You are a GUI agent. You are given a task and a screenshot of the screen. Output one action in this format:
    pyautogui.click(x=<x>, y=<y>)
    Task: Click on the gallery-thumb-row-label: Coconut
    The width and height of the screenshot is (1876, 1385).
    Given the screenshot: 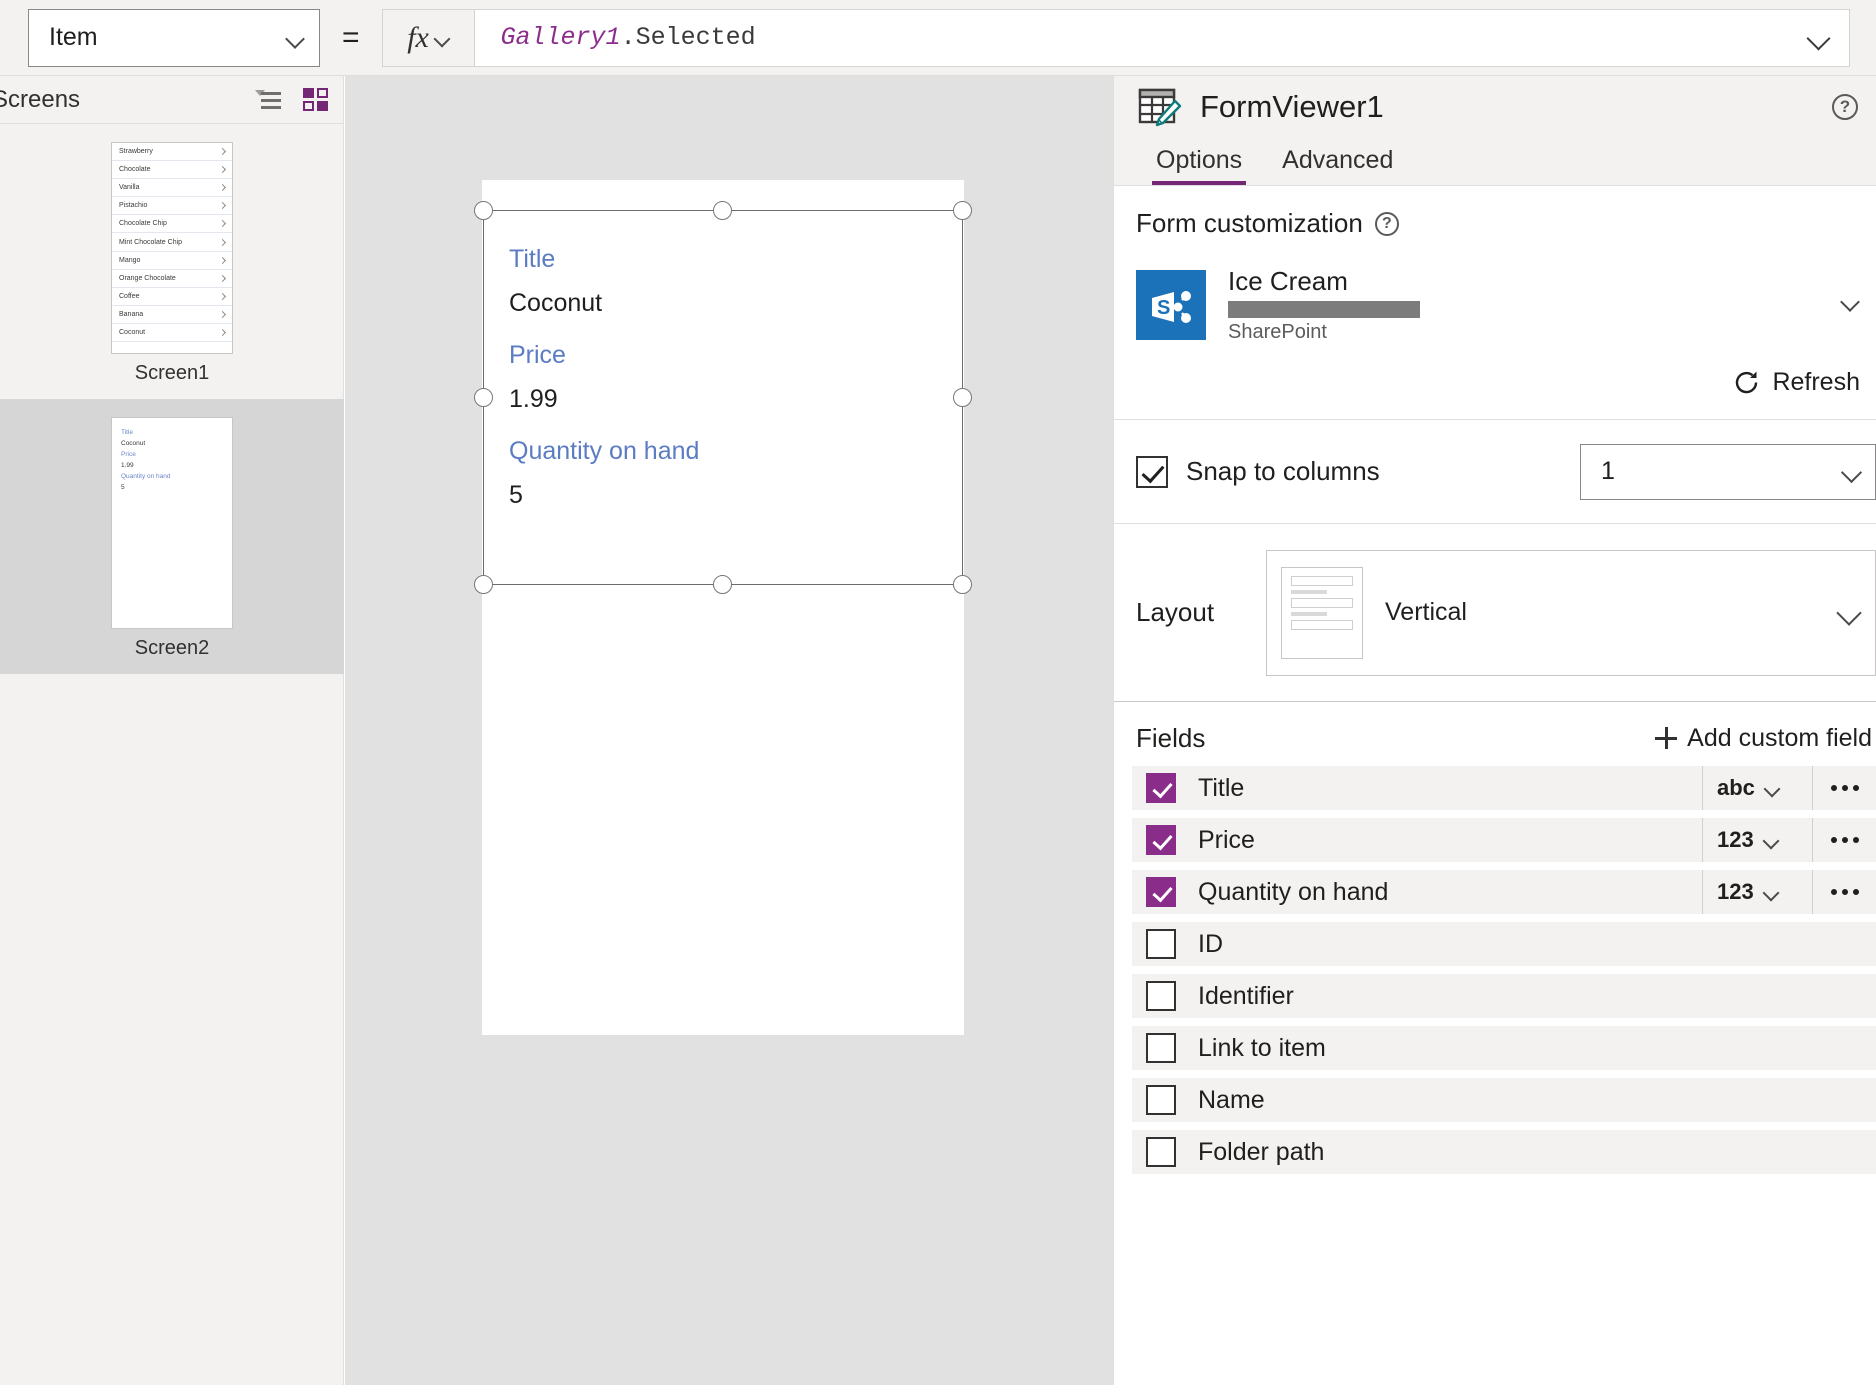 What is the action you would take?
    pyautogui.click(x=132, y=332)
    